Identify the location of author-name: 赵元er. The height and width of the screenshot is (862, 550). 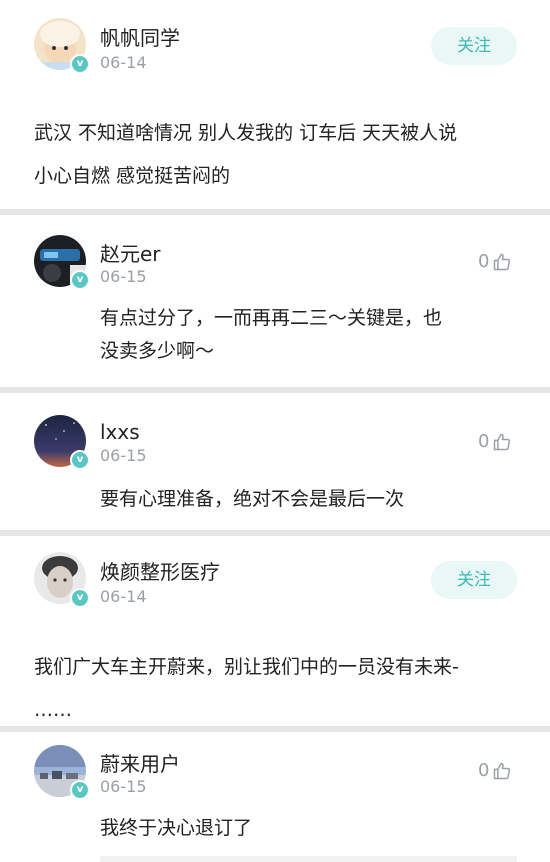
(130, 252).